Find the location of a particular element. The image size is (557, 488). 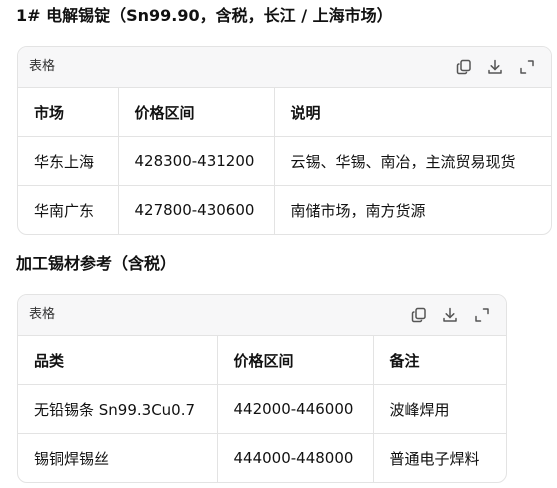

table-cell: 428300-431200 is located at coordinates (196, 161).